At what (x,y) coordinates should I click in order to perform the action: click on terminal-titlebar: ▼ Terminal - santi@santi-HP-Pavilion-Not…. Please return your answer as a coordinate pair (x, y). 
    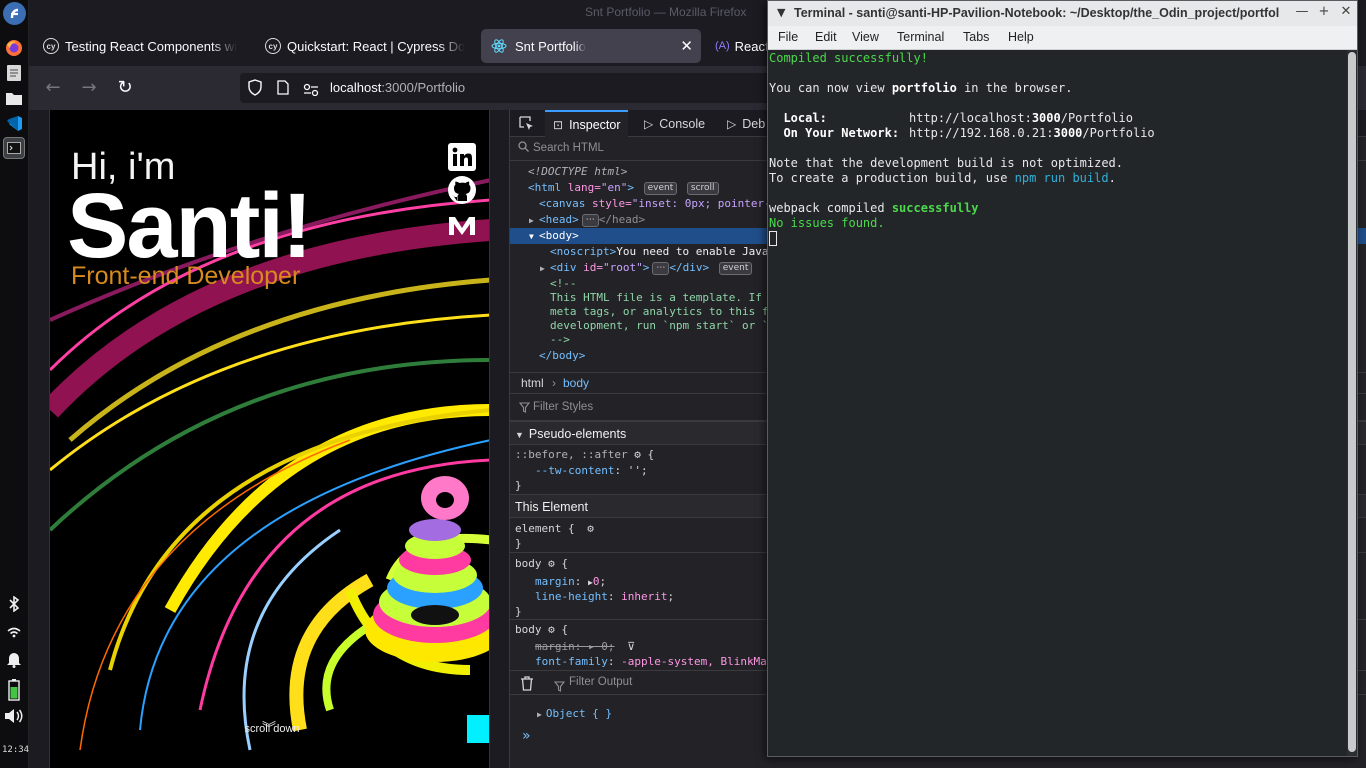
    Looking at the image, I should click on (1062, 13).